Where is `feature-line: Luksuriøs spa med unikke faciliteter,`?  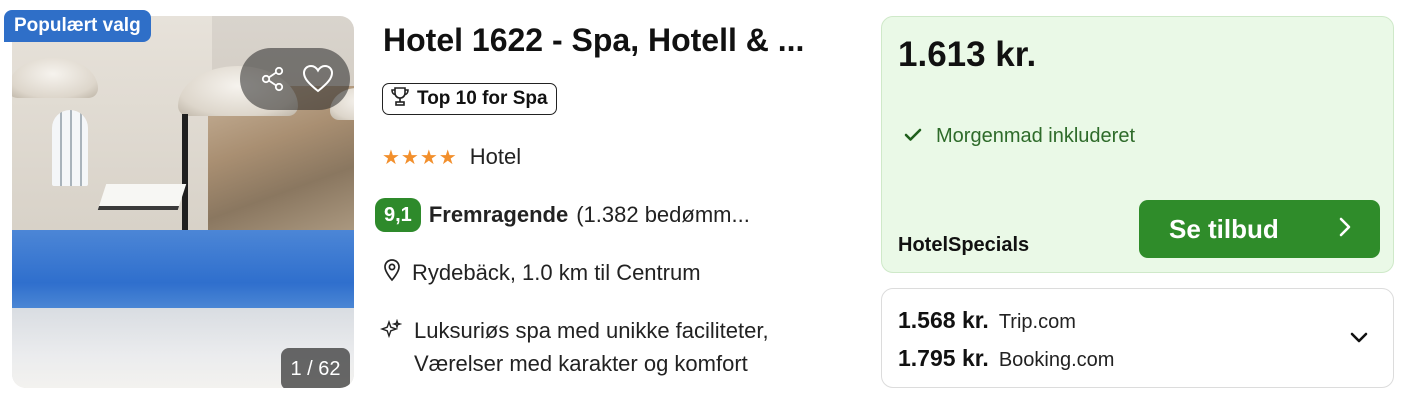
feature-line: Luksuriøs spa med unikke faciliteter, is located at coordinates (591, 330).